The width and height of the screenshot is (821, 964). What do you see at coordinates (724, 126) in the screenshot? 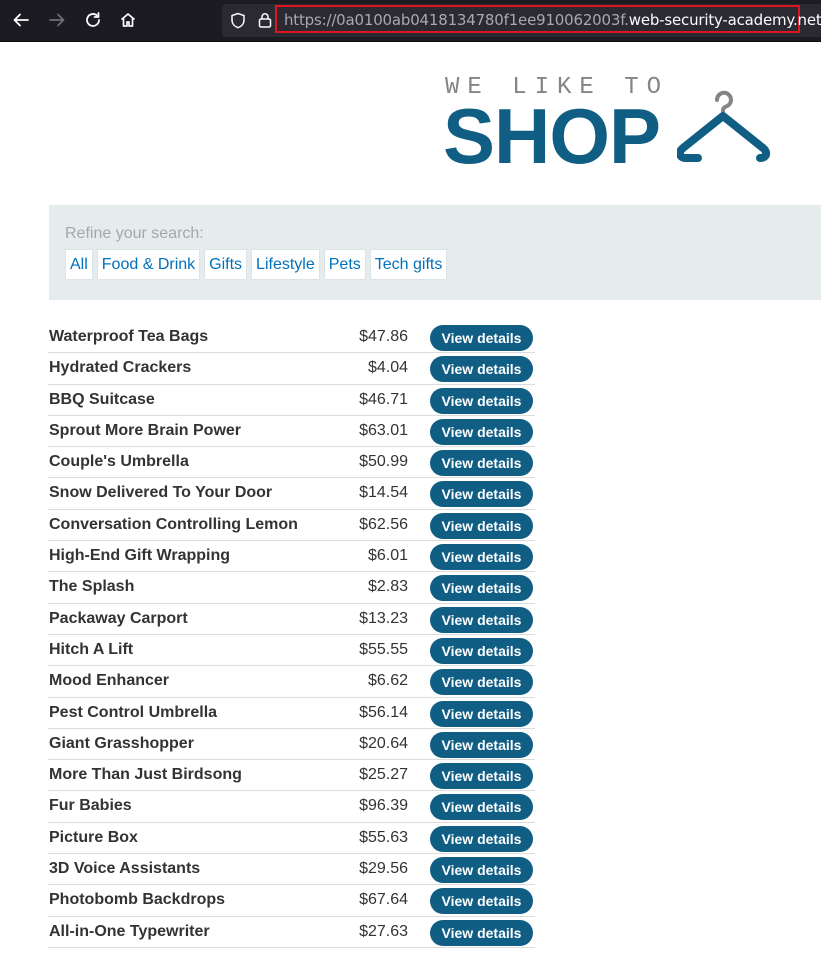
I see `hanger-icon` at bounding box center [724, 126].